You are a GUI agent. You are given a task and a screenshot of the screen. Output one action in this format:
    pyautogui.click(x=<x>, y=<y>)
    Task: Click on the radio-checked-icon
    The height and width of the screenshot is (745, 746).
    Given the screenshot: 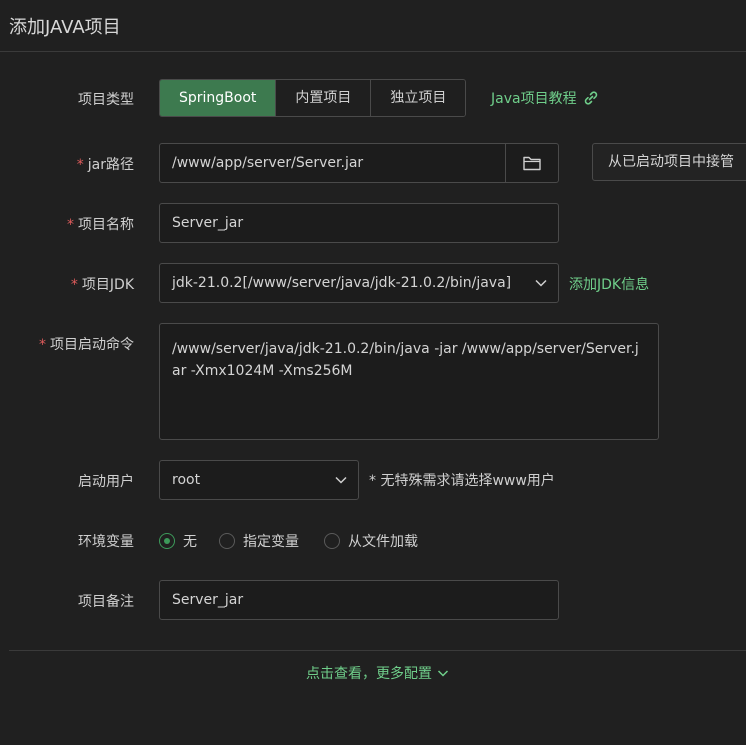 What is the action you would take?
    pyautogui.click(x=167, y=541)
    